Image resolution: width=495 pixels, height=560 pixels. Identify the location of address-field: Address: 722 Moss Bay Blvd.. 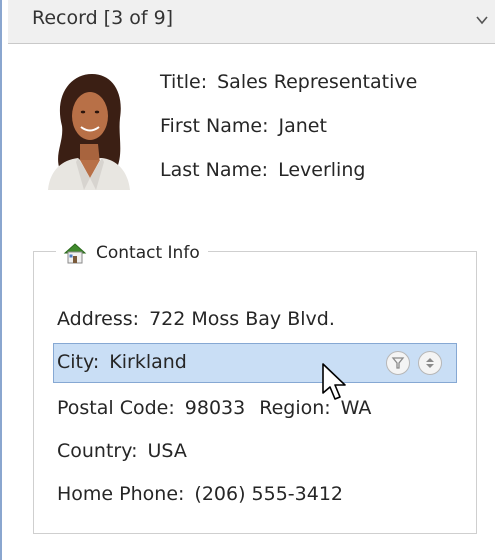
(196, 319).